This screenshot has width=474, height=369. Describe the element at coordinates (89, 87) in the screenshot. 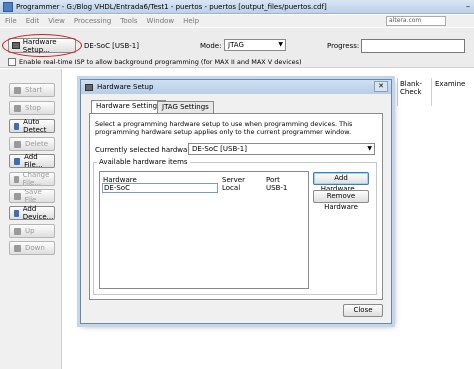

I see `hardware-icon` at that location.